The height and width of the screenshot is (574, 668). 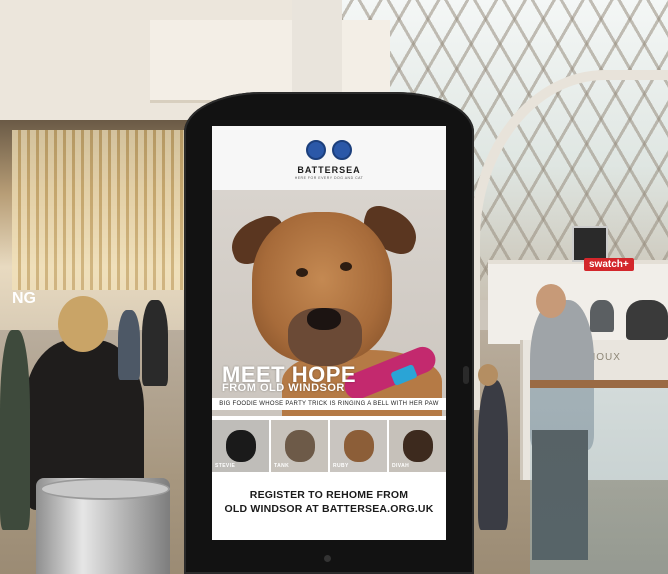 I want to click on store-sign-left: NG, so click(x=24, y=298).